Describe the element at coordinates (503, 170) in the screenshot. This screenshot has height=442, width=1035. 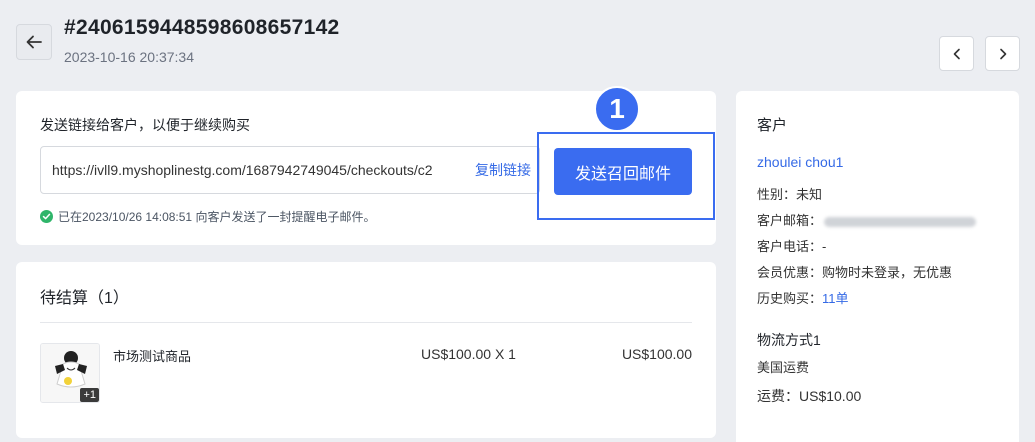
I see `copy-link-button: 复制链接` at that location.